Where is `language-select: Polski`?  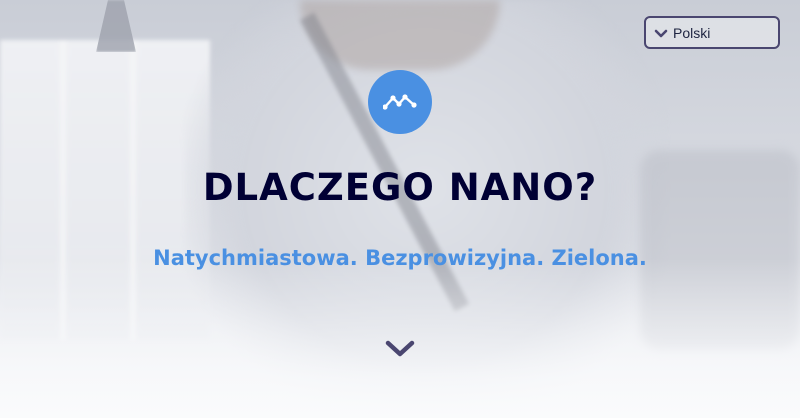
language-select: Polski is located at coordinates (712, 32).